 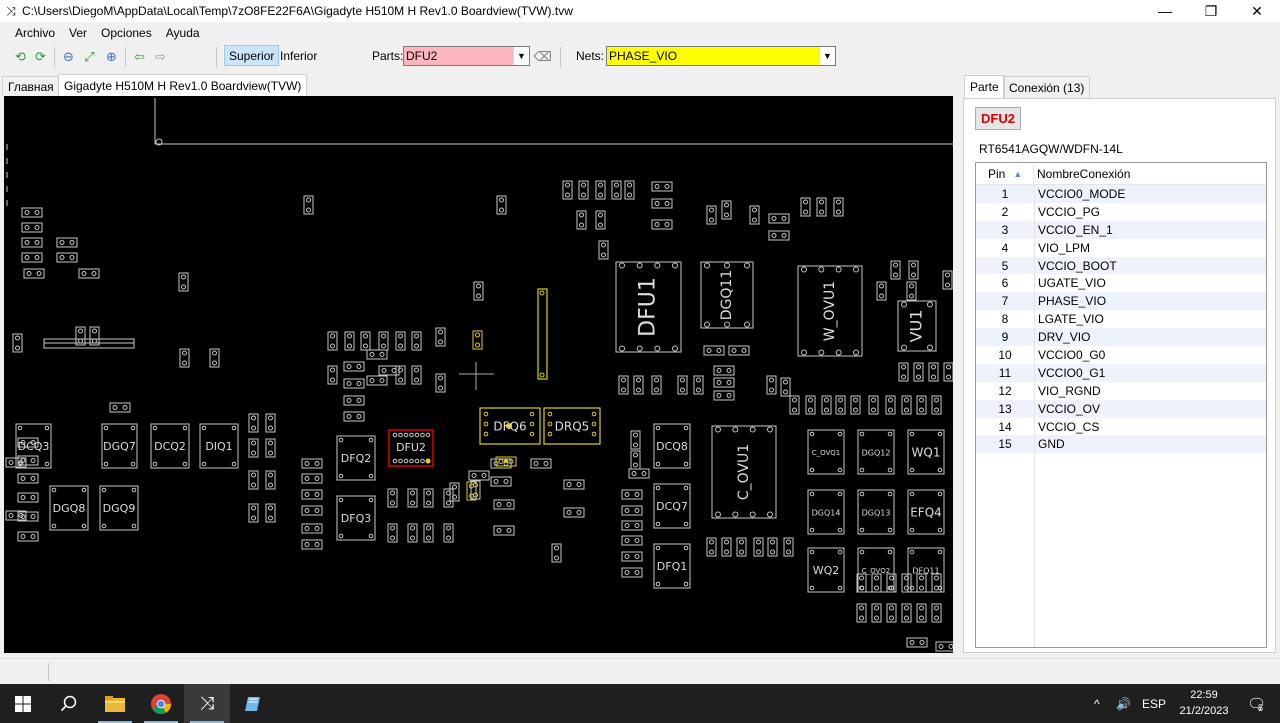 What do you see at coordinates (1121, 194) in the screenshot?
I see `table-row: 1 VCCIO0_MODE` at bounding box center [1121, 194].